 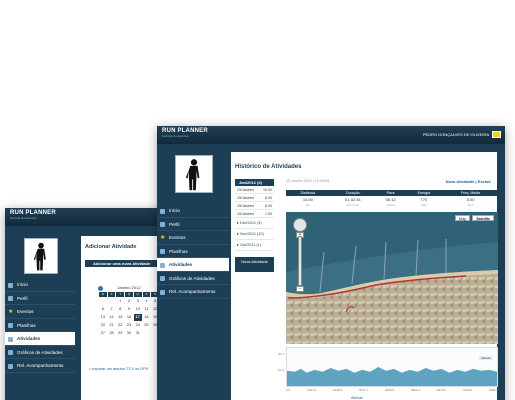 I want to click on calendar-weekday: T, so click(x=120, y=294).